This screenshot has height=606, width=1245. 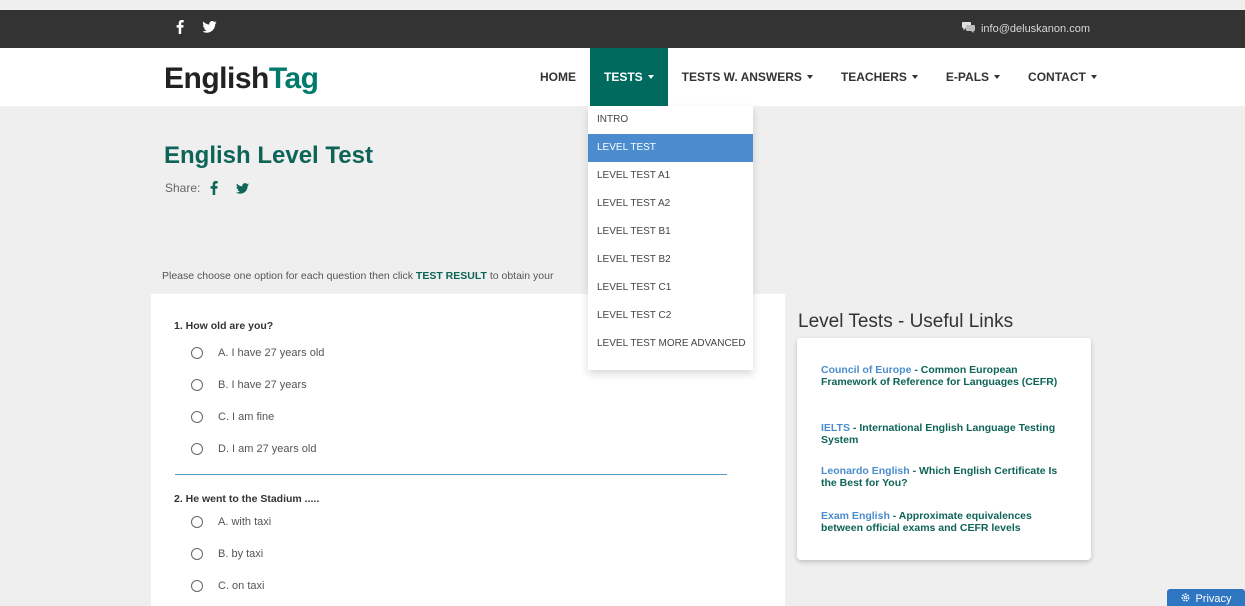 I want to click on dropdown-item-level-test-a1: LEVEL TEST A1, so click(x=670, y=176).